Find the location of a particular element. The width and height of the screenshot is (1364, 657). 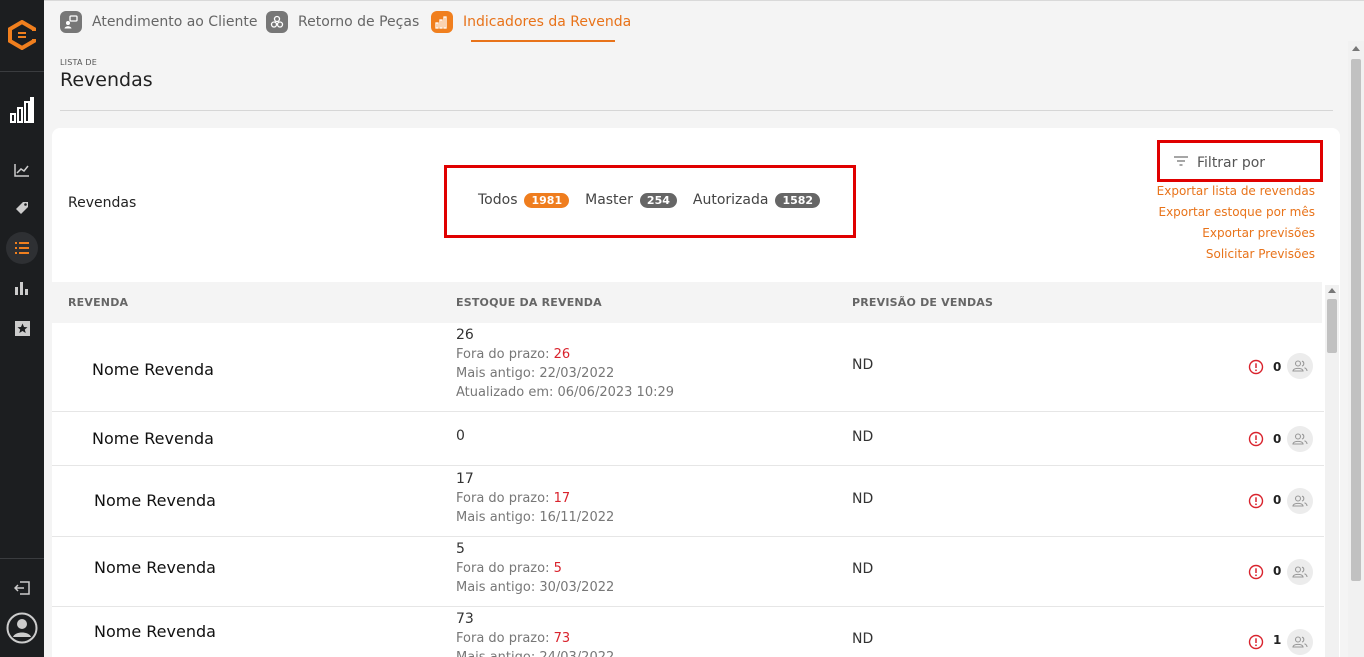

table-scrollbar is located at coordinates (1332, 471).